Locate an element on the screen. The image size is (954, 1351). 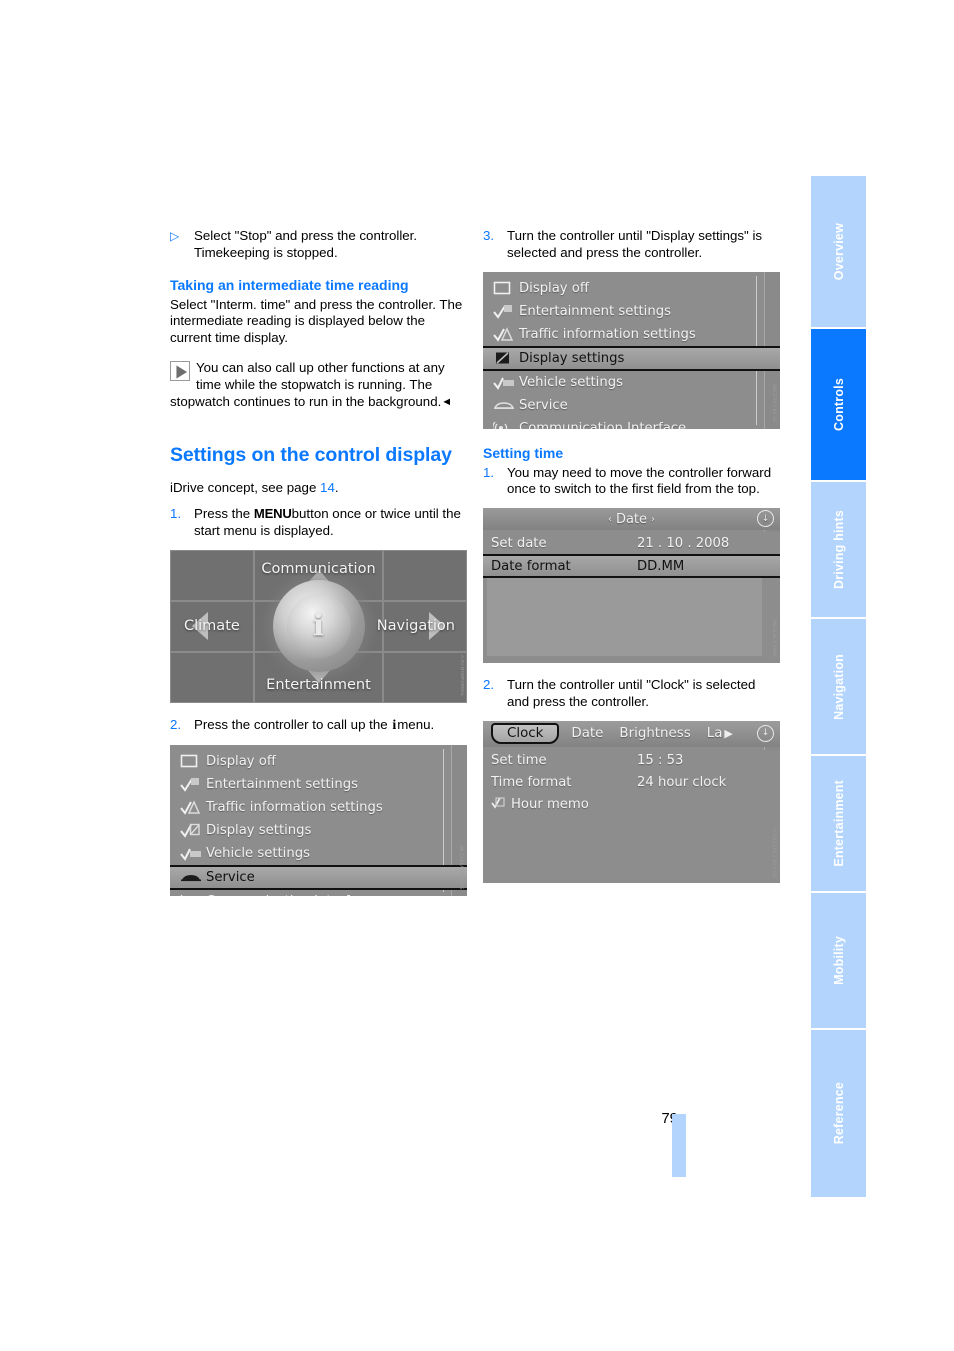
sidebar-item-label: Navigation is located at coordinates (838, 686).